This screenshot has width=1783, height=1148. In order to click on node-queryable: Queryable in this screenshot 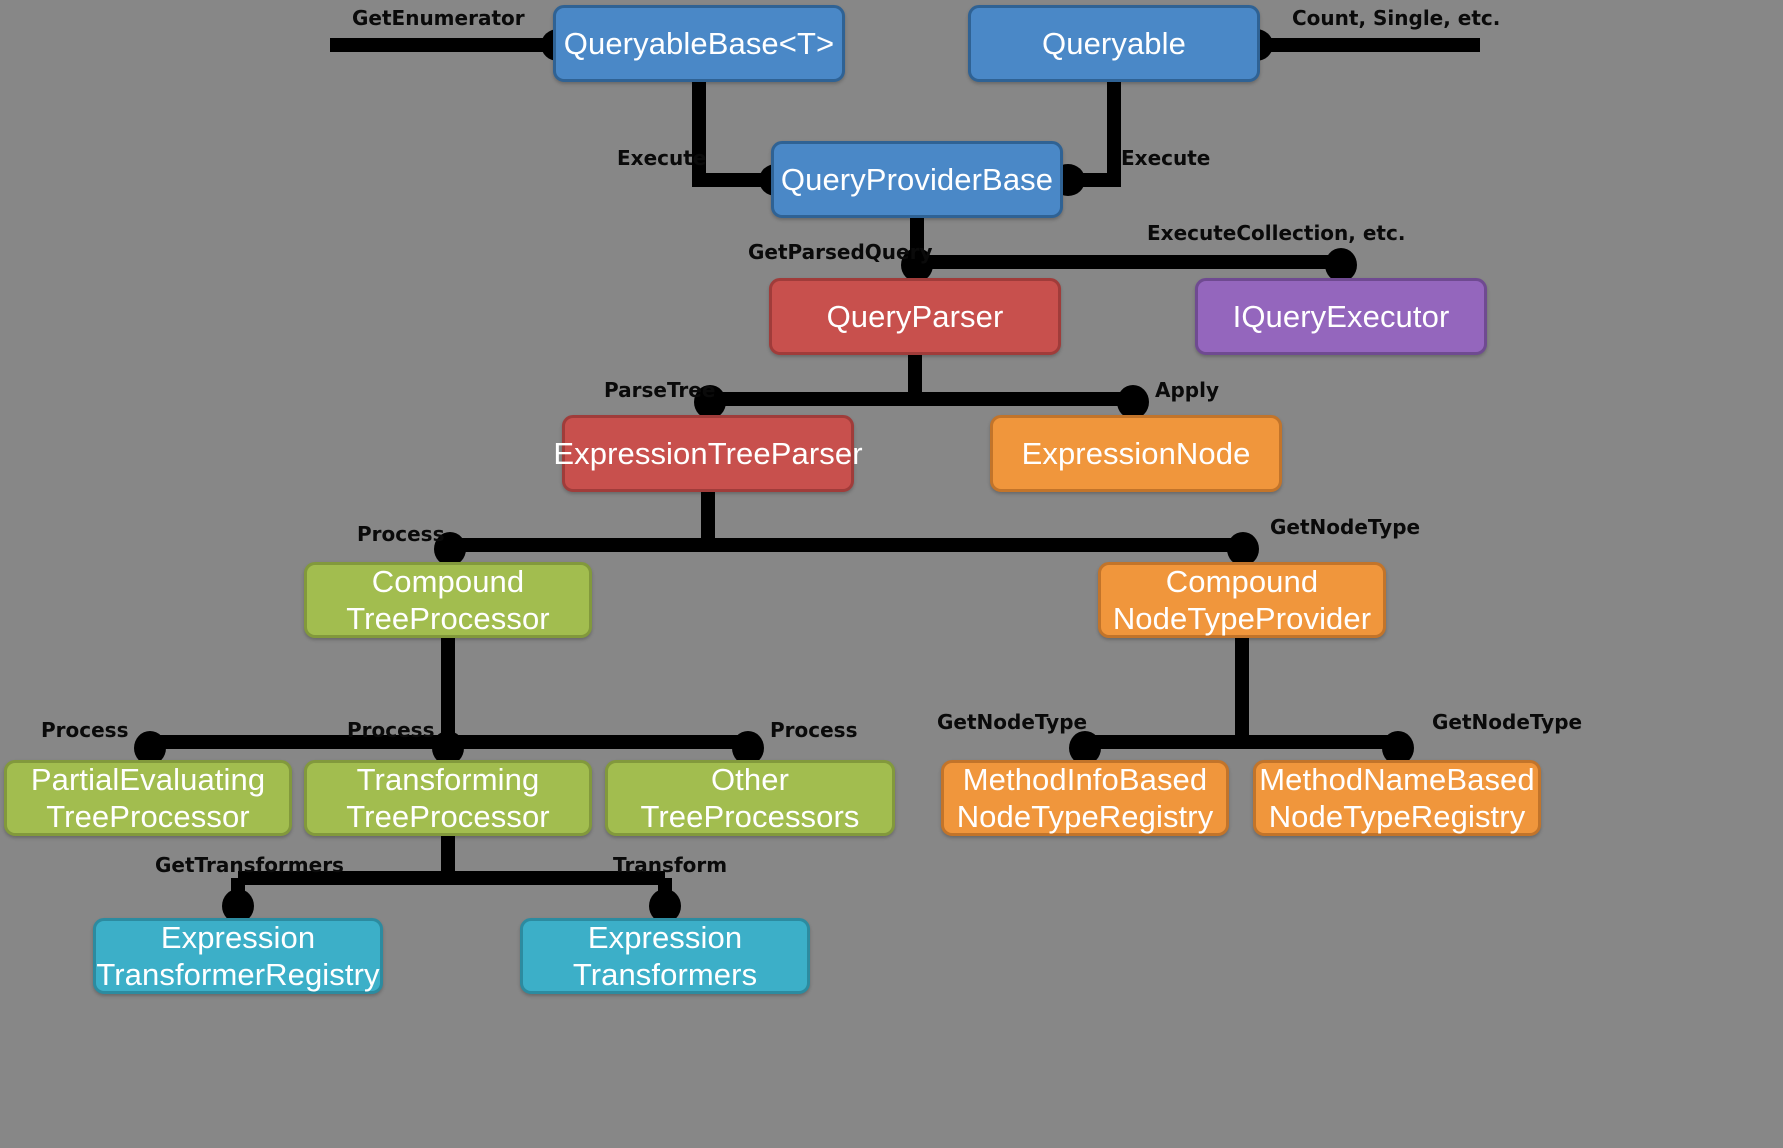, I will do `click(1114, 43)`.